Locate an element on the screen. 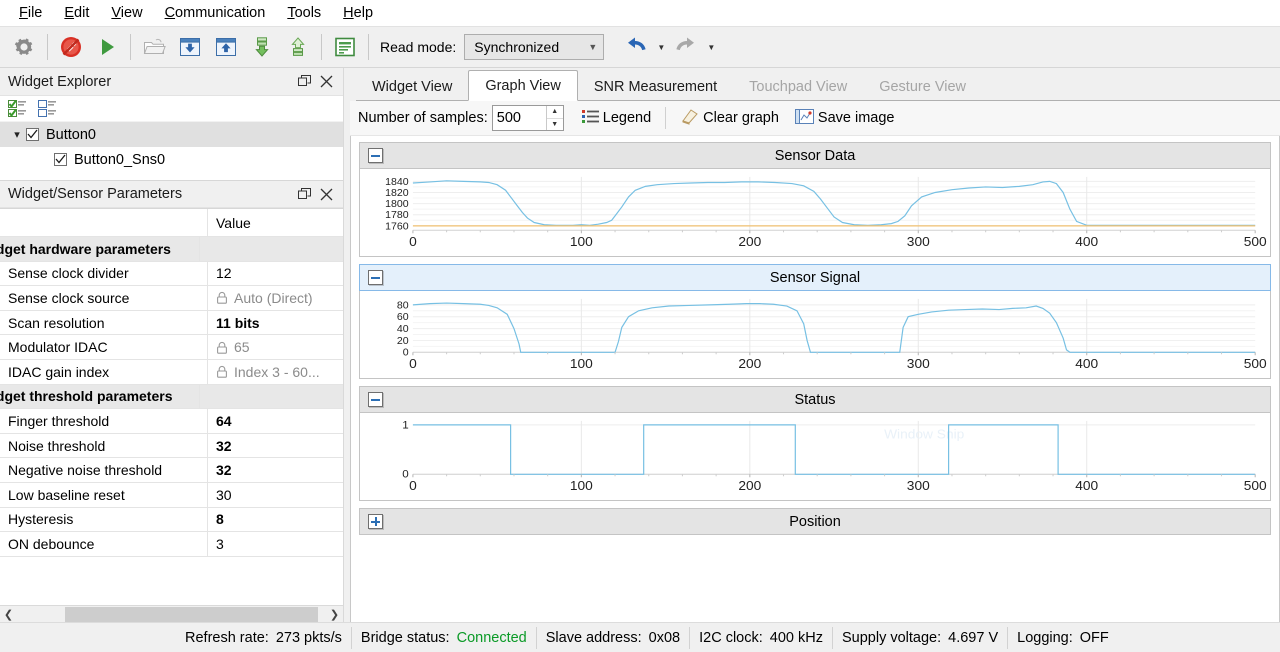 The width and height of the screenshot is (1280, 652). parameter-row: ON debounce 3 is located at coordinates (171, 544).